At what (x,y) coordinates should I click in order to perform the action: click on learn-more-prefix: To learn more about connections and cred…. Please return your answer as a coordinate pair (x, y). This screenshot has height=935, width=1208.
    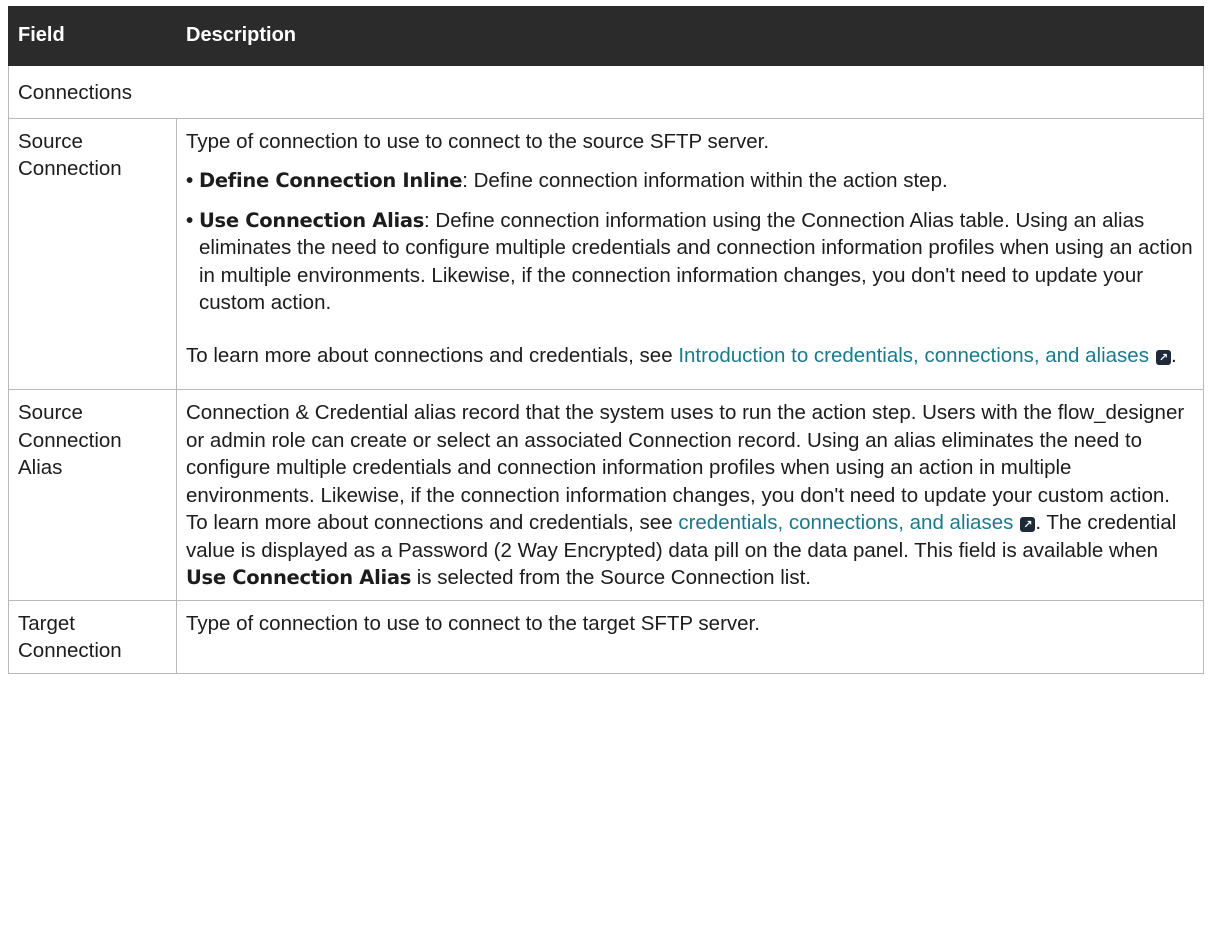
    Looking at the image, I should click on (432, 355).